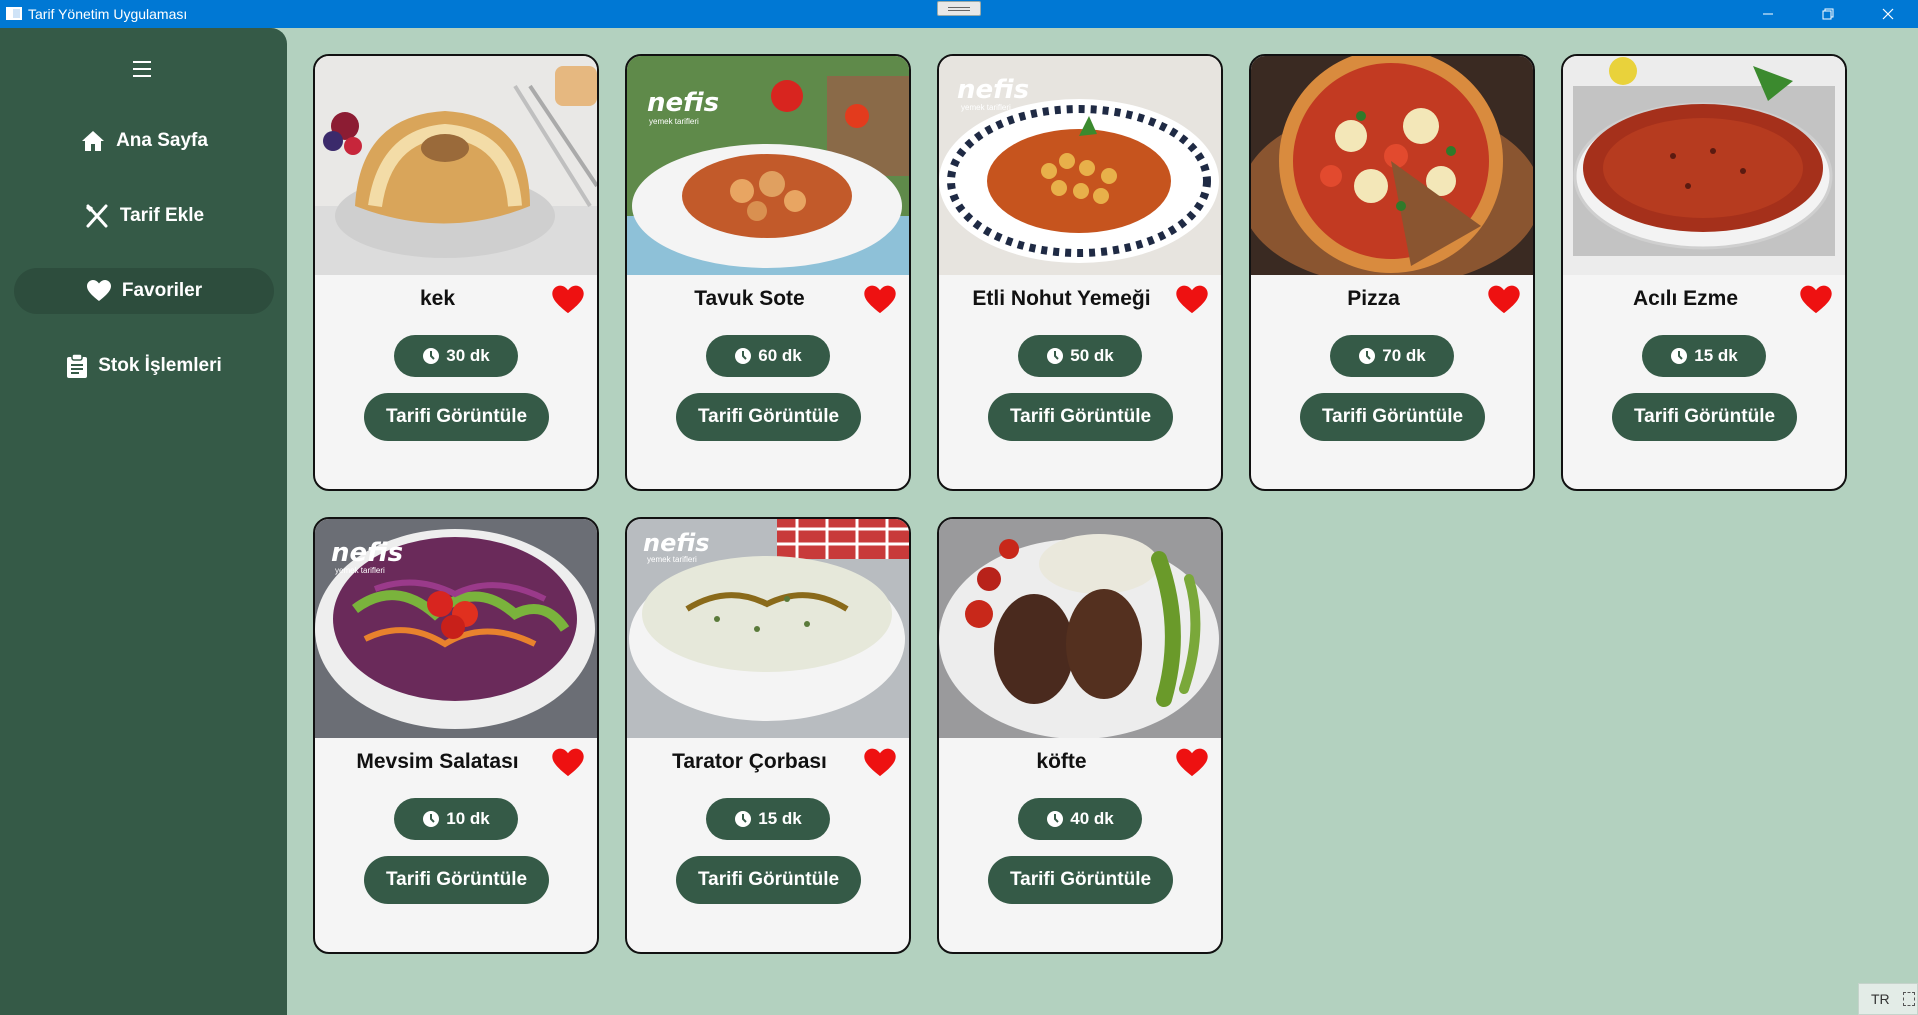  What do you see at coordinates (1061, 298) in the screenshot?
I see `recipe-title: Etli Nohut Yemeği` at bounding box center [1061, 298].